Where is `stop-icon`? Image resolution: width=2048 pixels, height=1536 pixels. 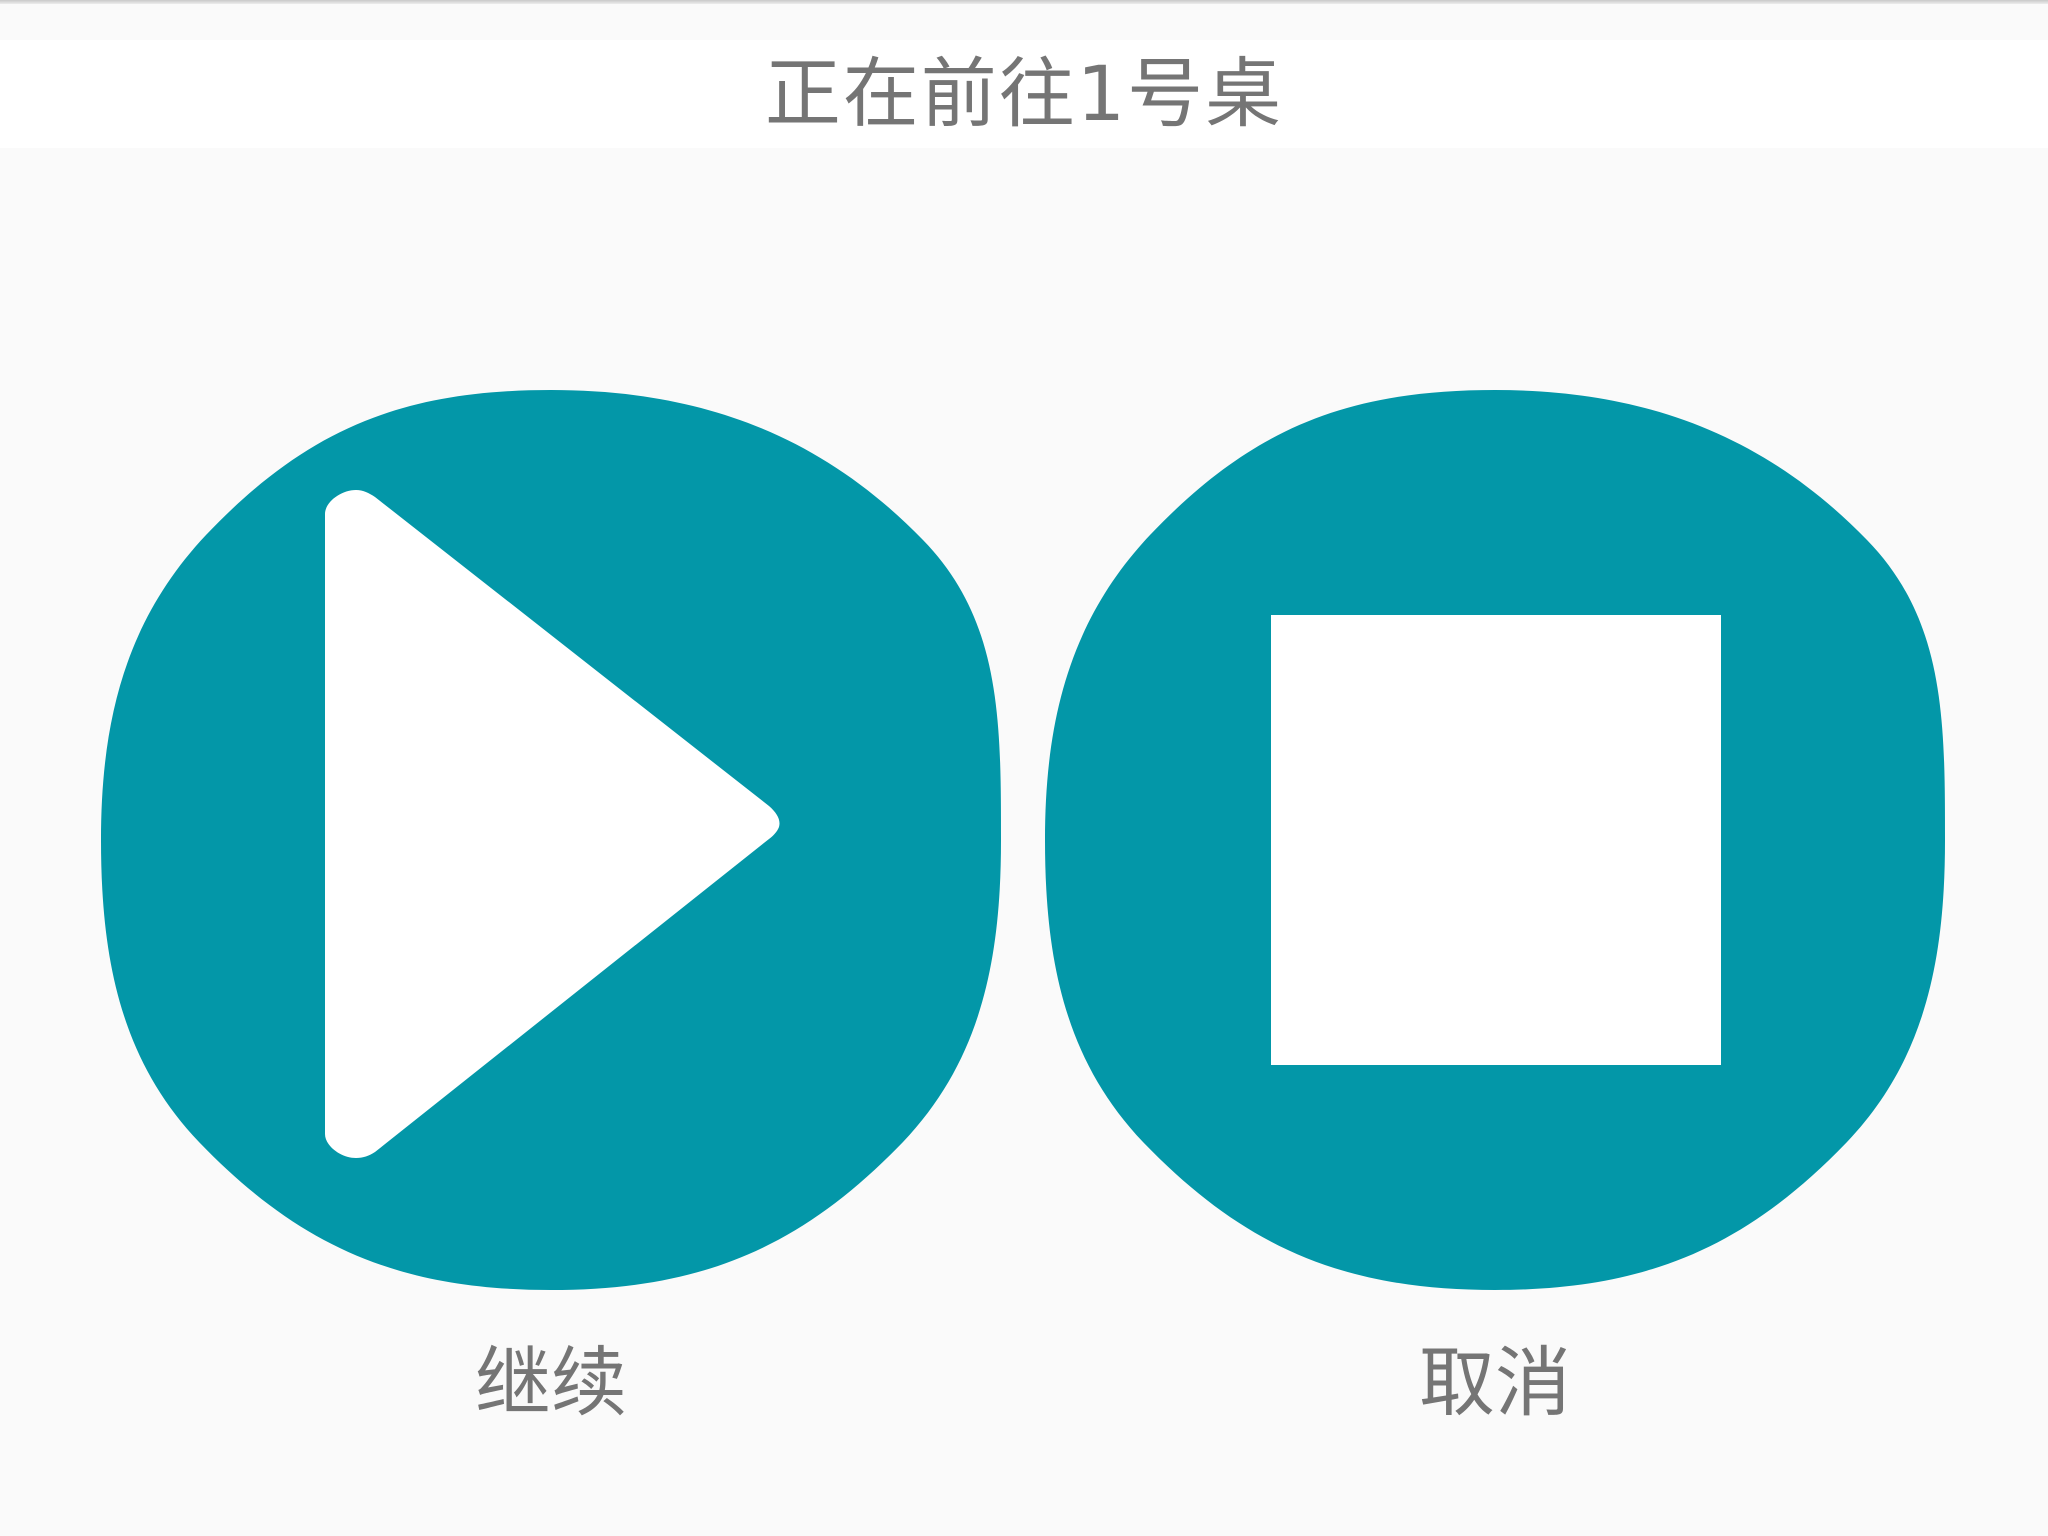 stop-icon is located at coordinates (1496, 840).